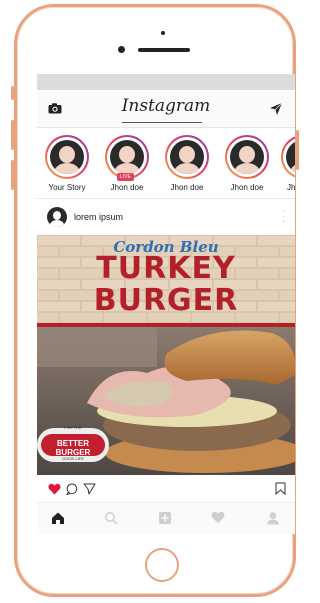 The height and width of the screenshot is (603, 320). What do you see at coordinates (164, 50) in the screenshot?
I see `earpiece-speaker` at bounding box center [164, 50].